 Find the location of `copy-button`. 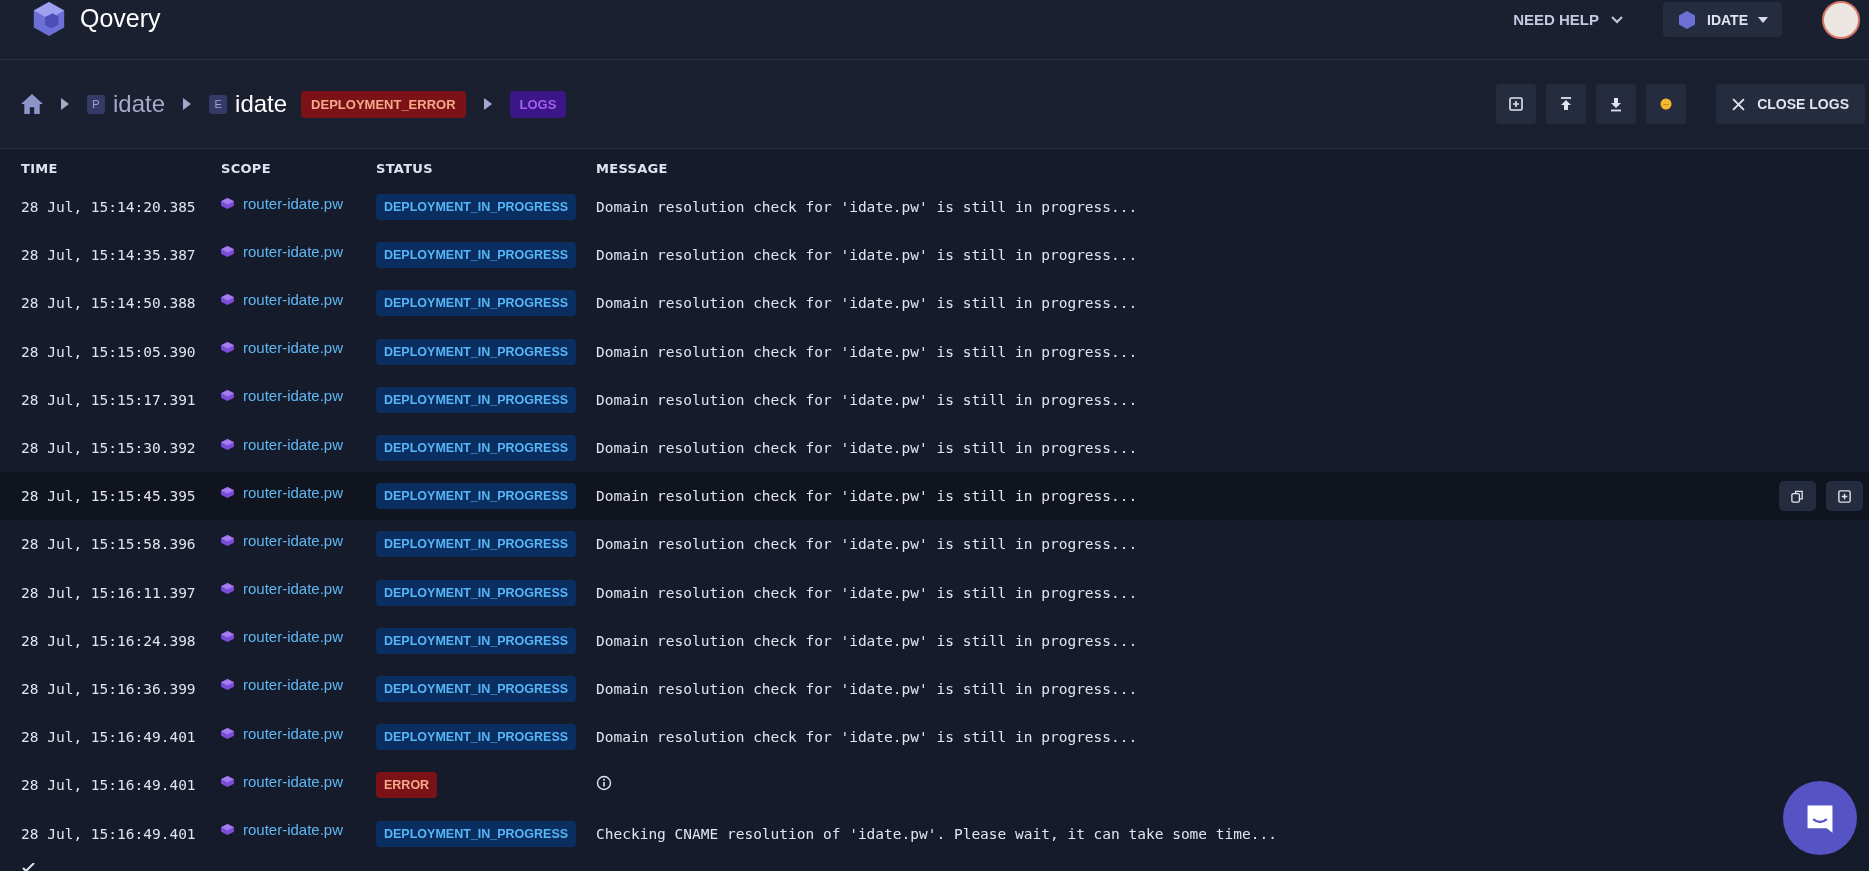

copy-button is located at coordinates (1797, 496).